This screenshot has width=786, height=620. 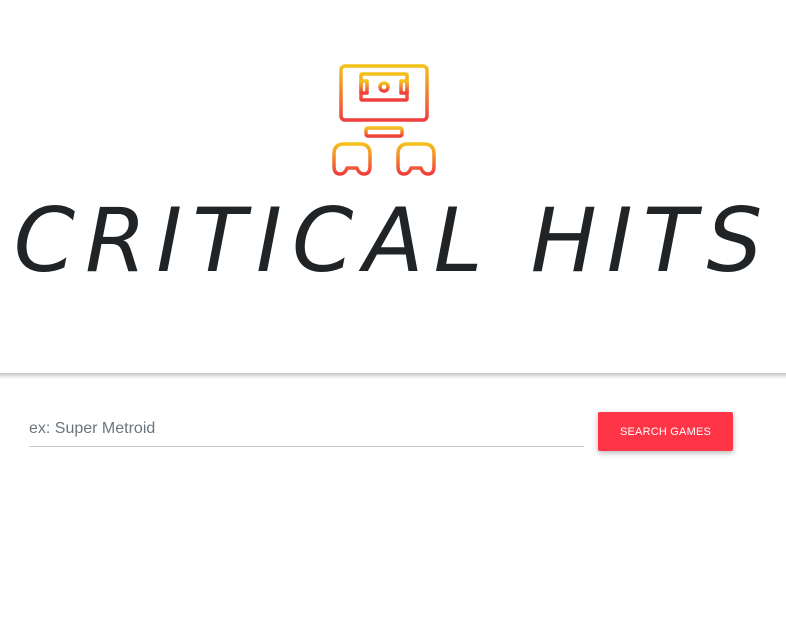 I want to click on search-games-button: SEARCH GAMES, so click(x=665, y=431).